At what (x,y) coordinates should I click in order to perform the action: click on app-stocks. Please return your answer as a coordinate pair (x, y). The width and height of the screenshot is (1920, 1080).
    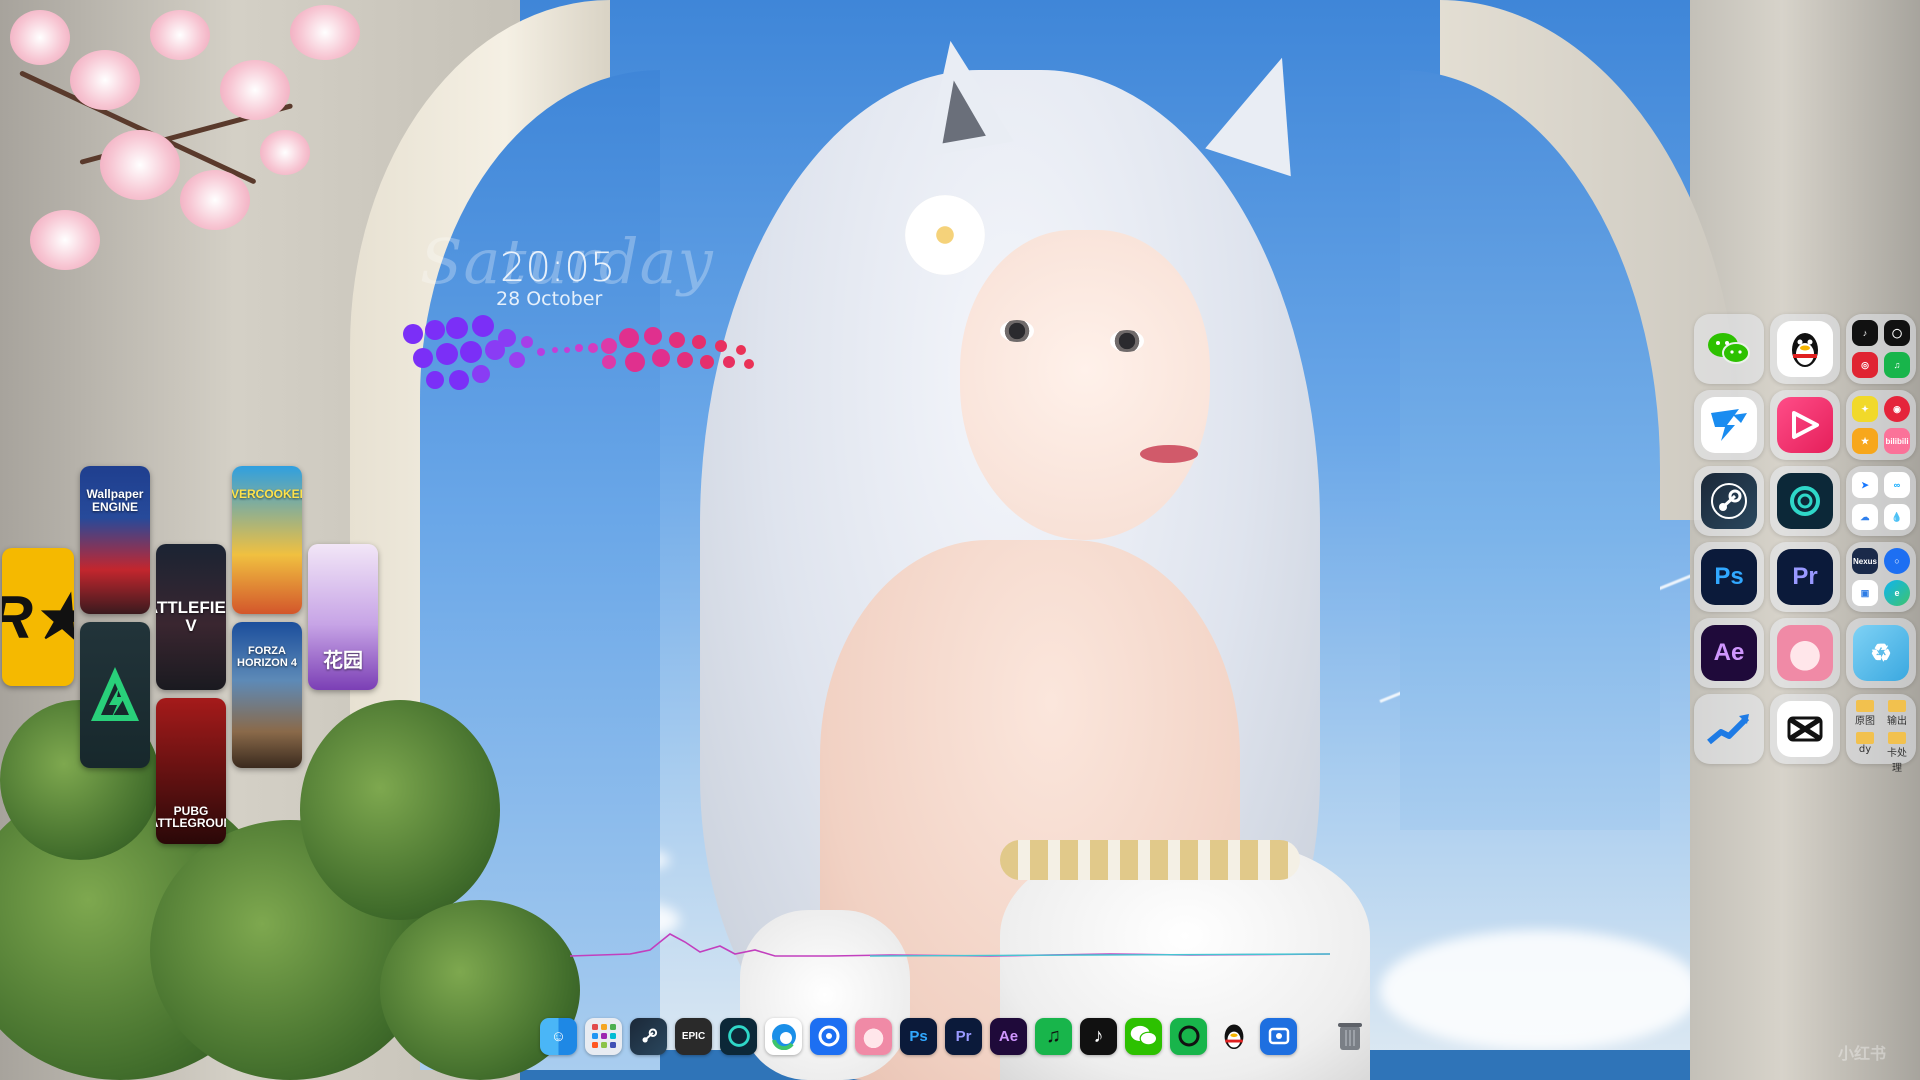
    Looking at the image, I should click on (1729, 729).